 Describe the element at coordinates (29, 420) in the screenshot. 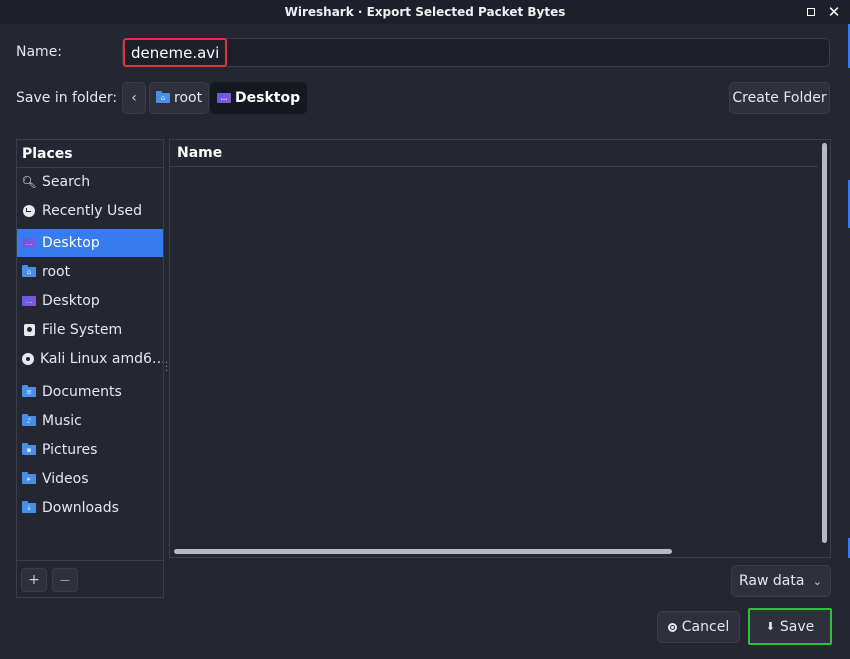

I see `music-folder-icon: ♪` at that location.